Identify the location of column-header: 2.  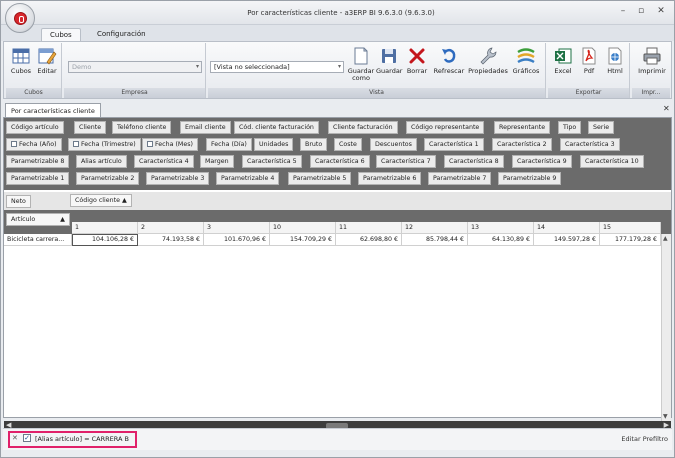
(171, 228).